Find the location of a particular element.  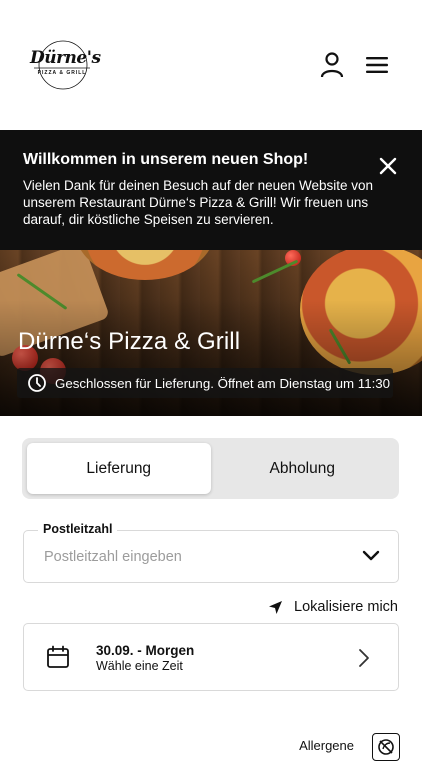

close-icon is located at coordinates (388, 166).